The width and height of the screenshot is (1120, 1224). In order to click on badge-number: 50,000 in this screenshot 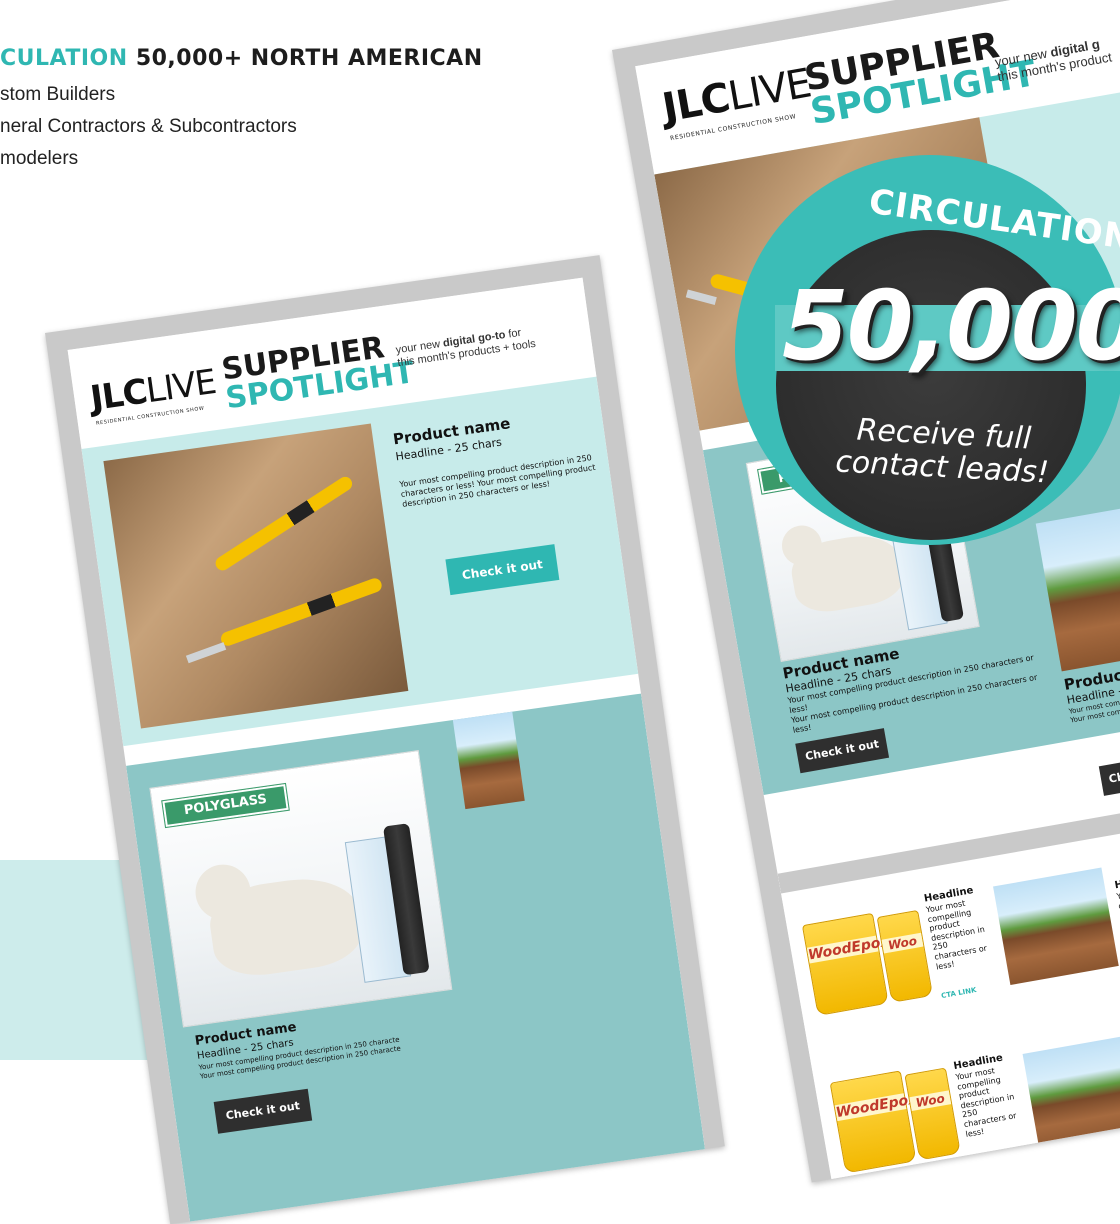, I will do `click(951, 326)`.